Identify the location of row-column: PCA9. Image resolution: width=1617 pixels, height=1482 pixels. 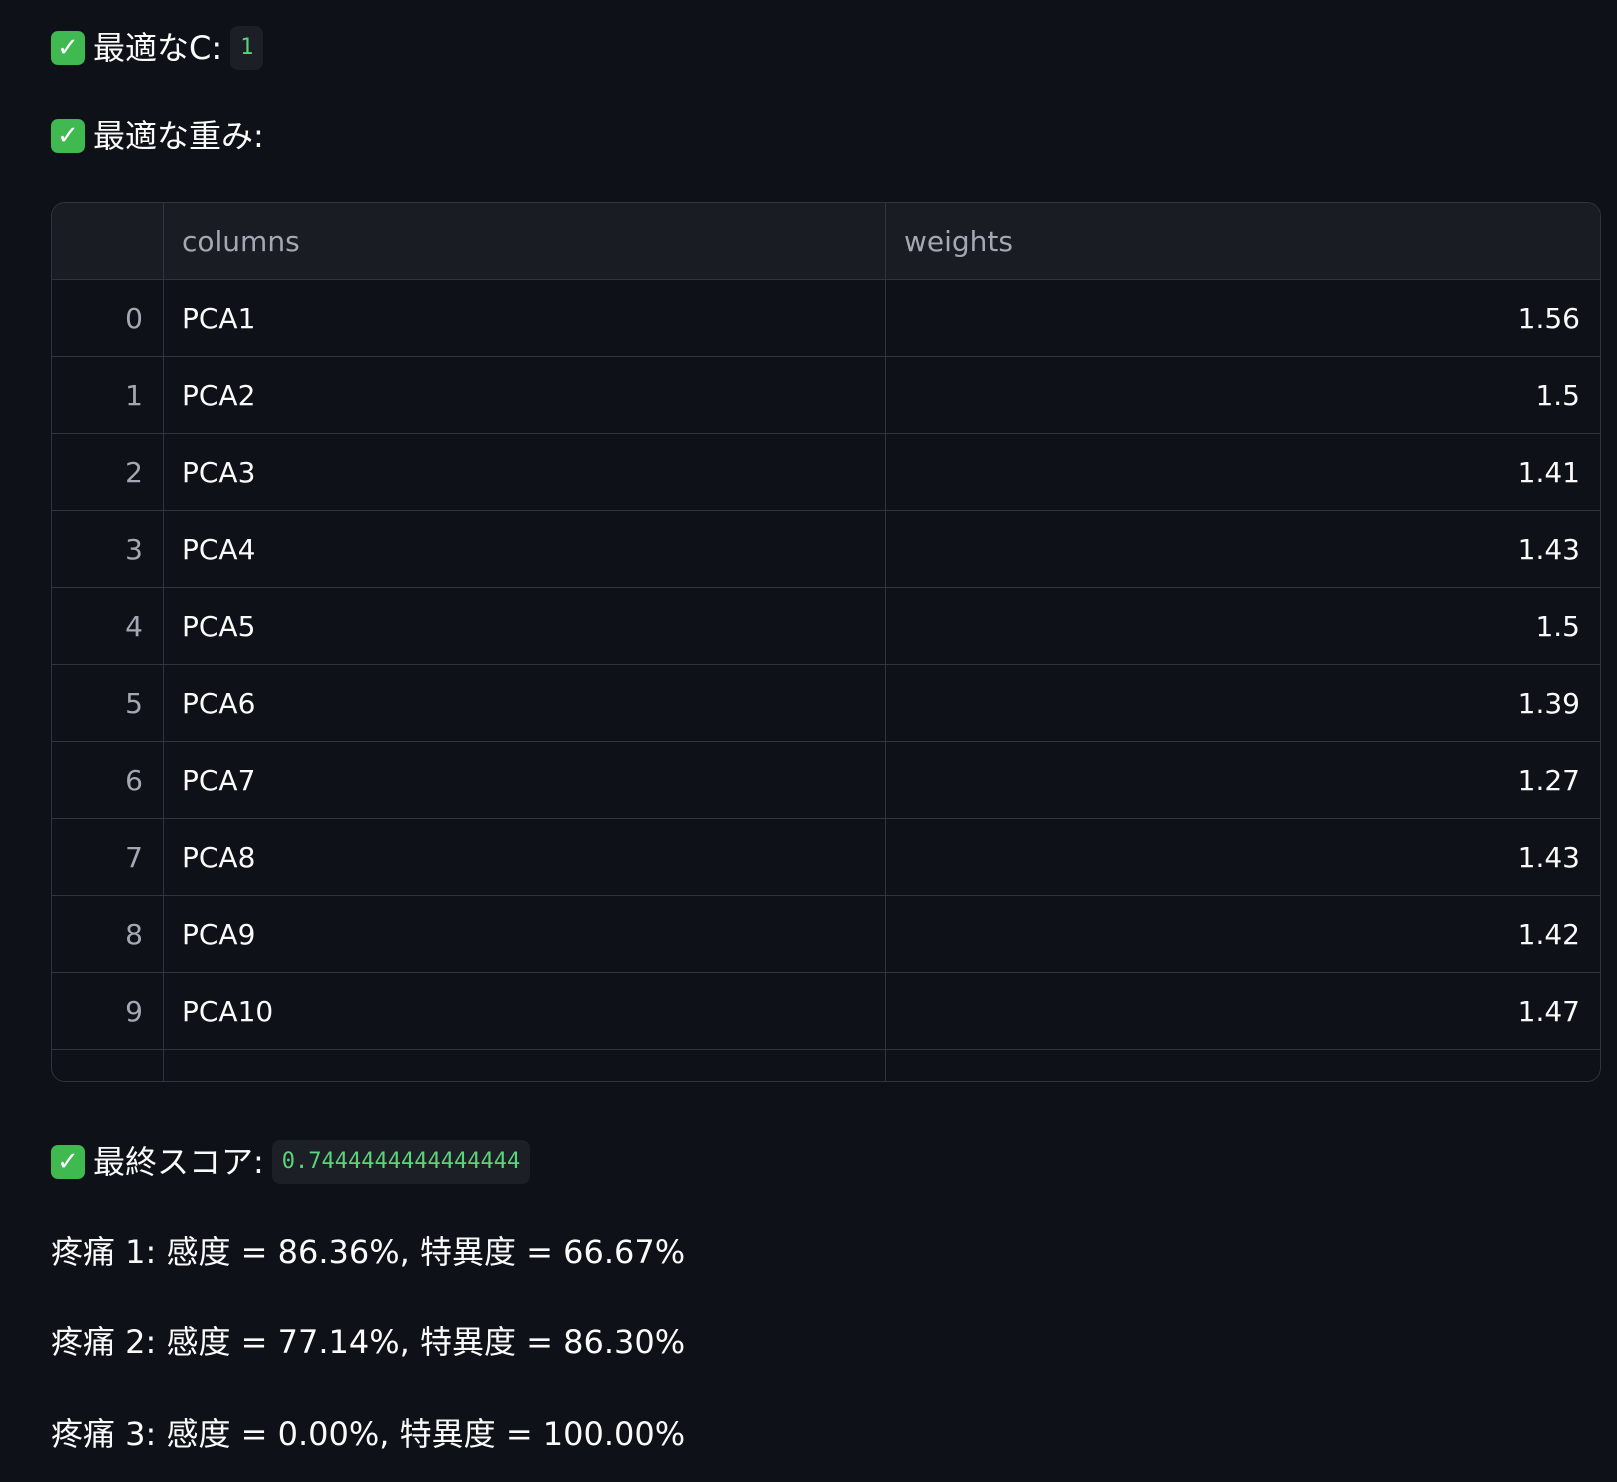
(525, 934).